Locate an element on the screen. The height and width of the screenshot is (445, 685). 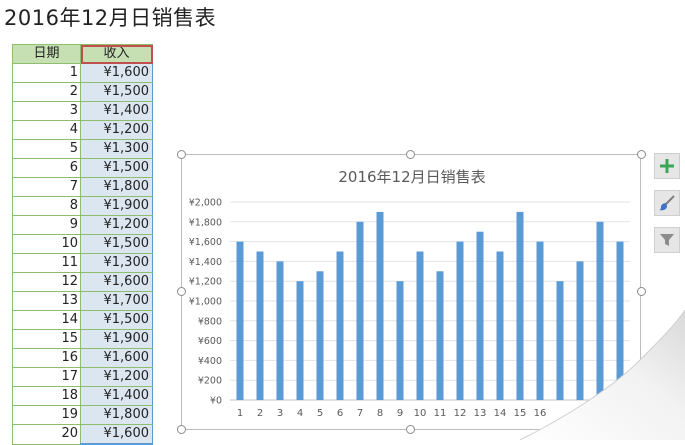
cell-income: ¥1,700 is located at coordinates (116, 301).